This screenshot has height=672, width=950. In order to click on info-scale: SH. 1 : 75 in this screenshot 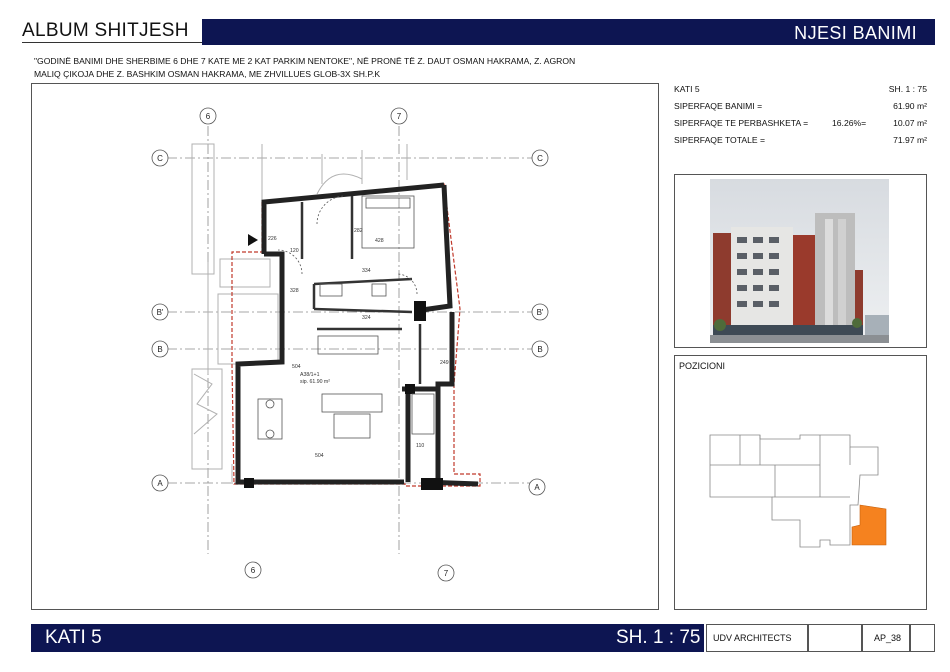, I will do `click(907, 89)`.